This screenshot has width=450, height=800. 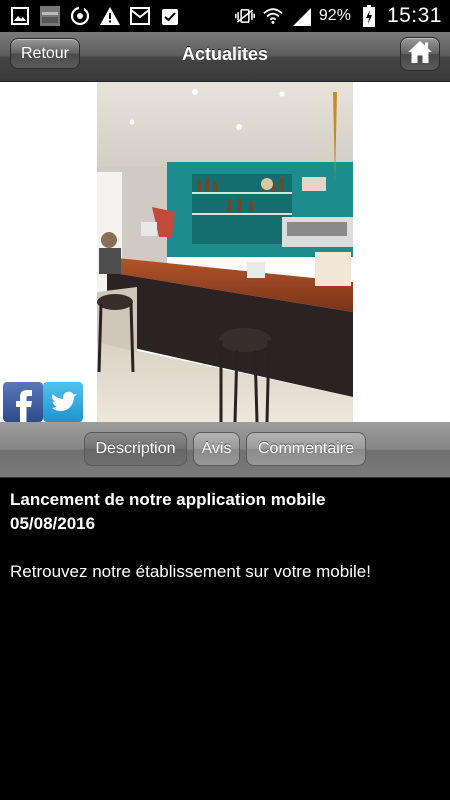 I want to click on battery-charging-icon, so click(x=369, y=16).